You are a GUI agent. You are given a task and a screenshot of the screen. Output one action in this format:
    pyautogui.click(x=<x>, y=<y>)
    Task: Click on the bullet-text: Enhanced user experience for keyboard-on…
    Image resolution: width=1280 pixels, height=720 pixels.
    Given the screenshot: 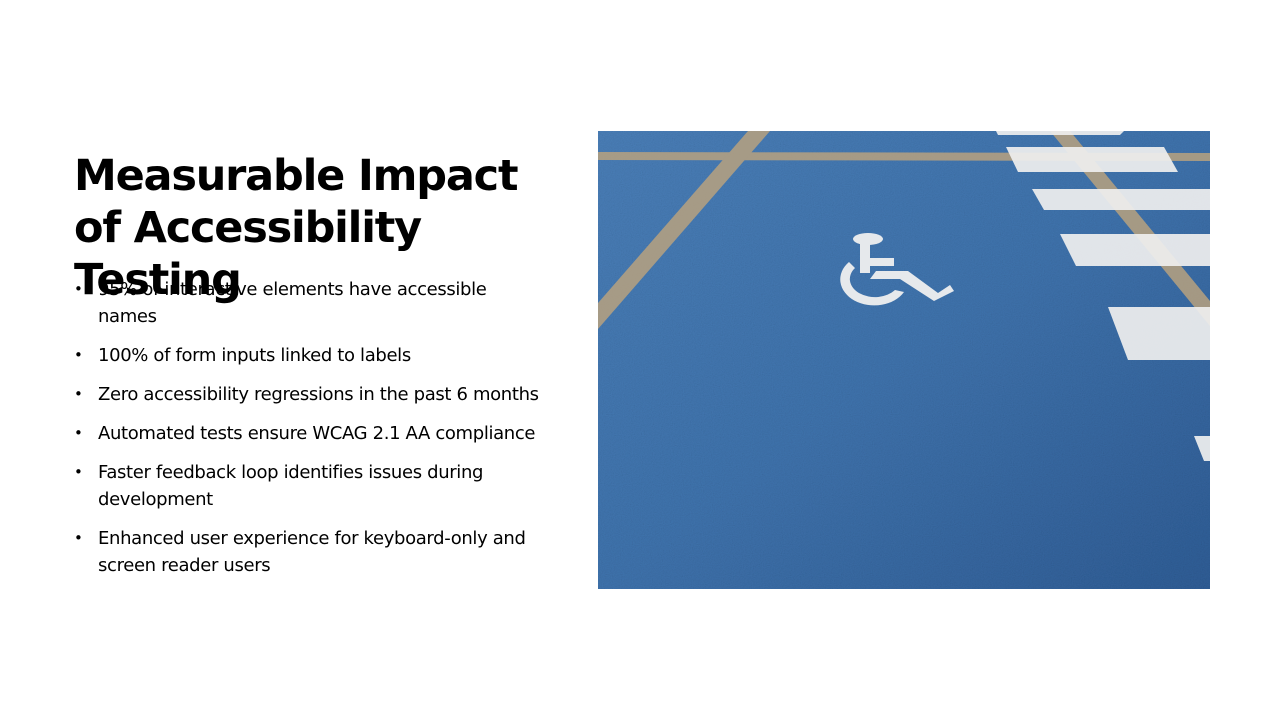 What is the action you would take?
    pyautogui.click(x=312, y=552)
    